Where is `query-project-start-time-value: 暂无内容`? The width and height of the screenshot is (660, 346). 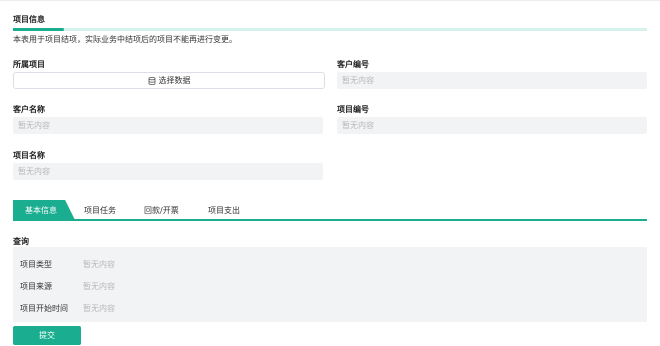 query-project-start-time-value: 暂无内容 is located at coordinates (99, 308).